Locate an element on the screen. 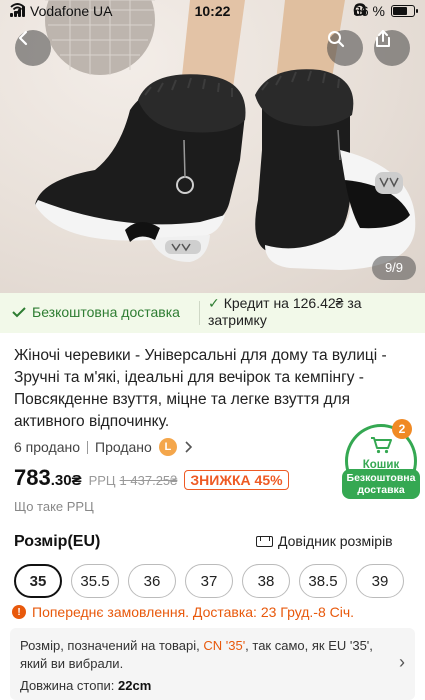 The height and width of the screenshot is (700, 425). search-icon is located at coordinates (336, 39).